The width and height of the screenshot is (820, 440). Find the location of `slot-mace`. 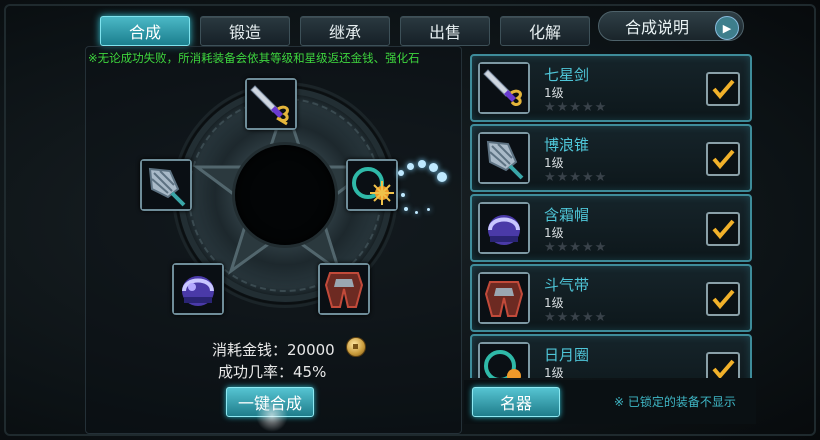

slot-mace is located at coordinates (166, 185).